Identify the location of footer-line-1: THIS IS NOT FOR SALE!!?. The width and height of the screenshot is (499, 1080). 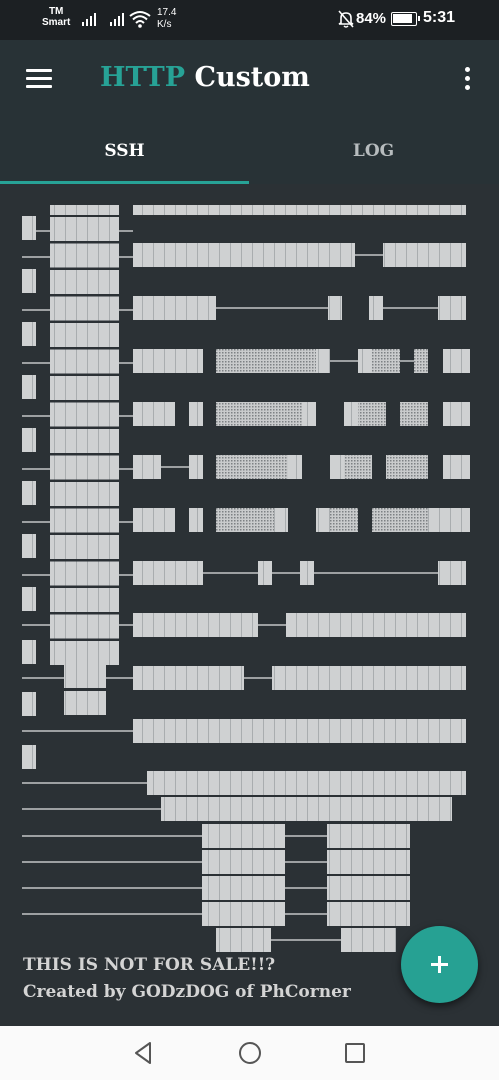
(149, 965).